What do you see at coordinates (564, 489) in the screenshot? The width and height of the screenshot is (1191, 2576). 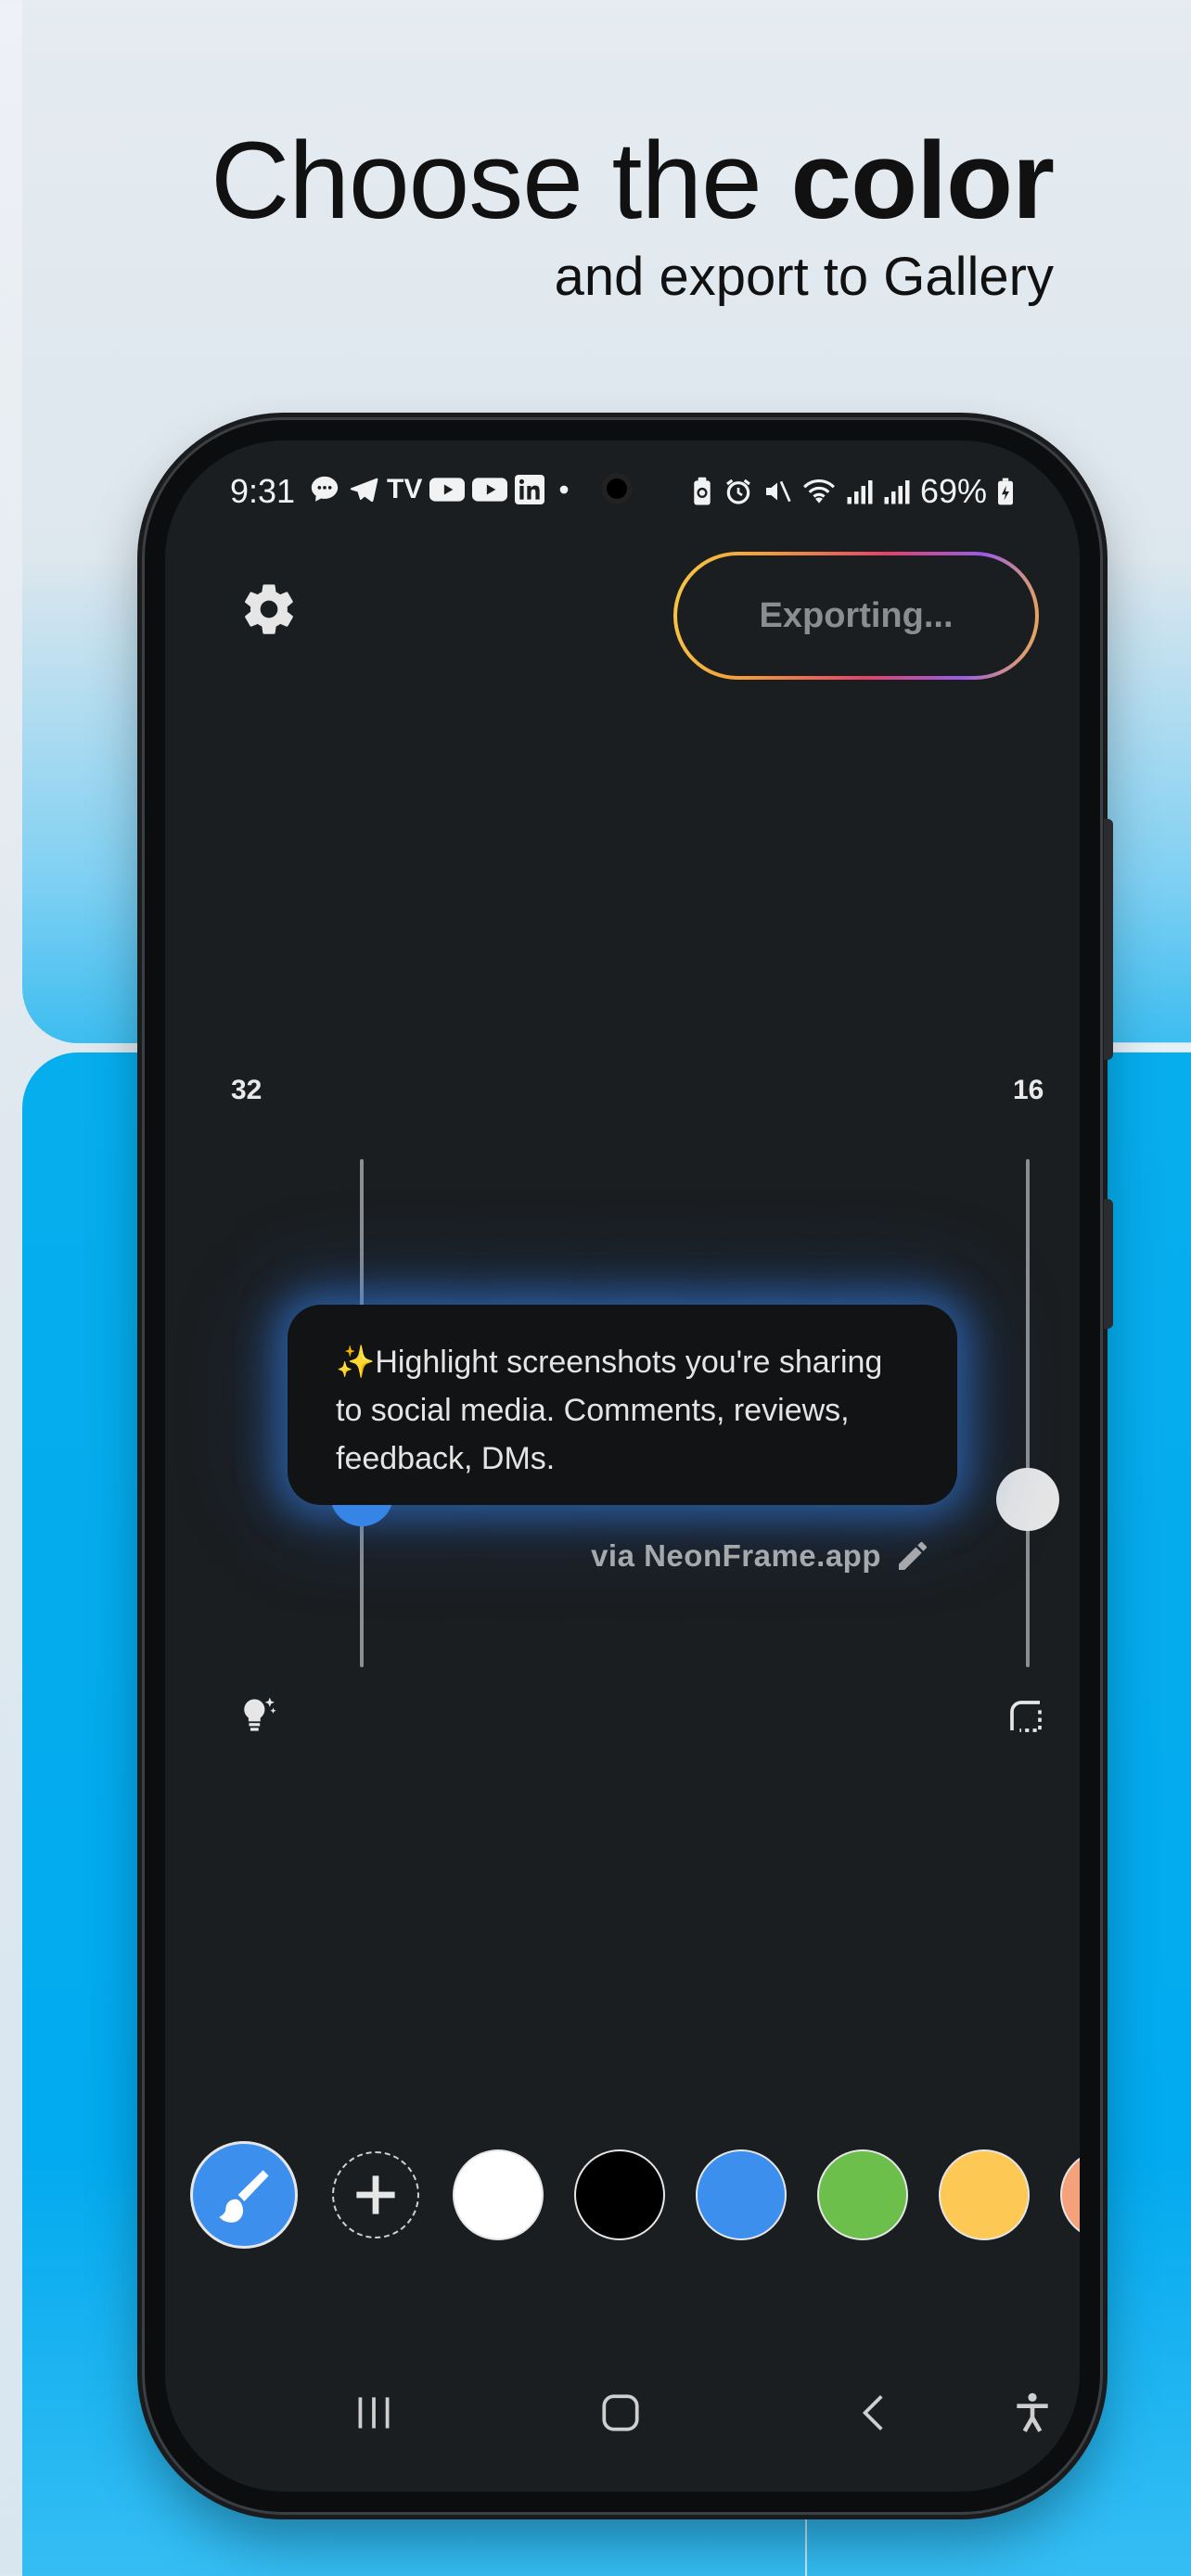 I see `dot-icon` at bounding box center [564, 489].